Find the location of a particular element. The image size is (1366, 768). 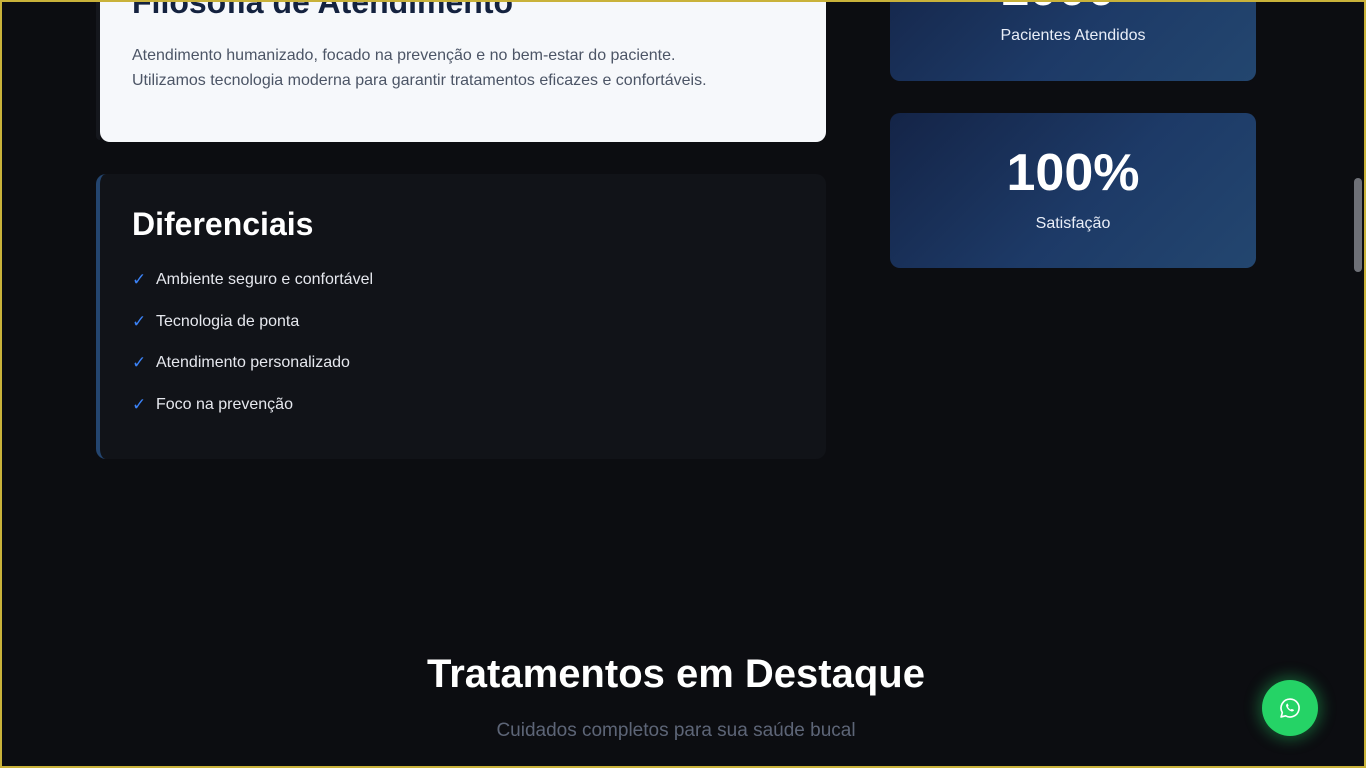

list-item: ✓ Foco na prevenção is located at coordinates (252, 405).